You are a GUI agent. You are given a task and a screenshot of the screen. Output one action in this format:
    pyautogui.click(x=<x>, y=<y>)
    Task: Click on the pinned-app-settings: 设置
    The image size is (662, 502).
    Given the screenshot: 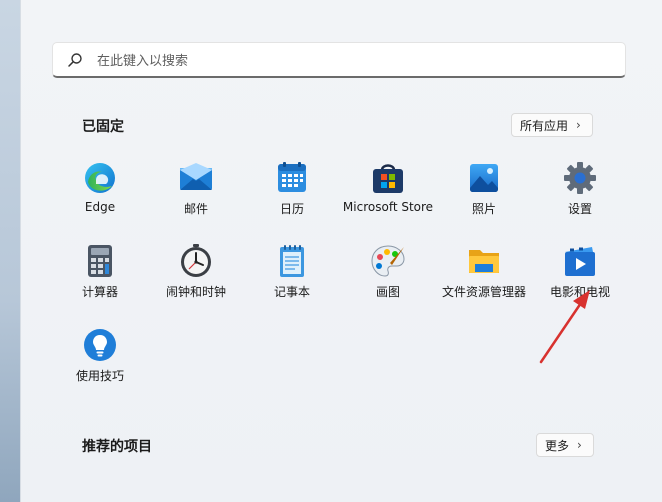 What is the action you would take?
    pyautogui.click(x=580, y=195)
    